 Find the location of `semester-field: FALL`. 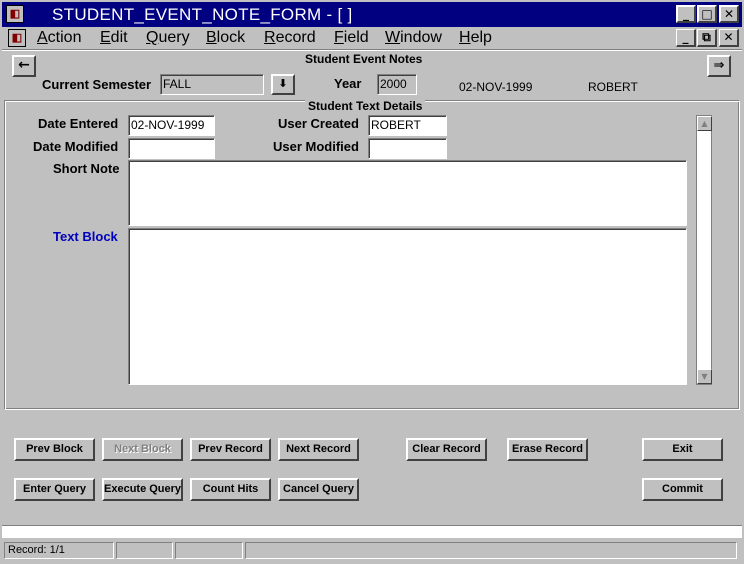

semester-field: FALL is located at coordinates (212, 84).